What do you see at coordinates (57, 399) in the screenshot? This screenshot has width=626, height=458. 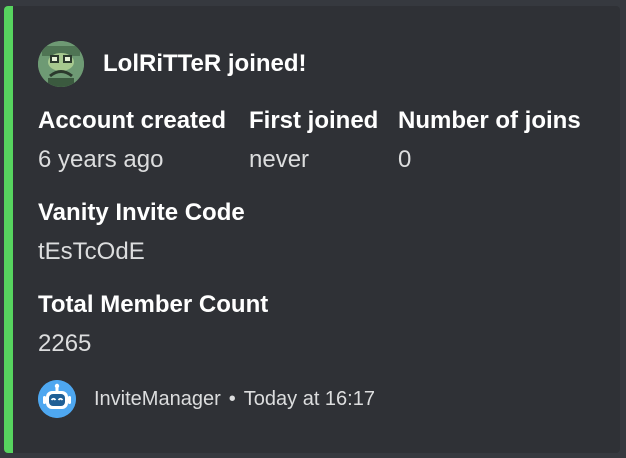 I see `robot-icon` at bounding box center [57, 399].